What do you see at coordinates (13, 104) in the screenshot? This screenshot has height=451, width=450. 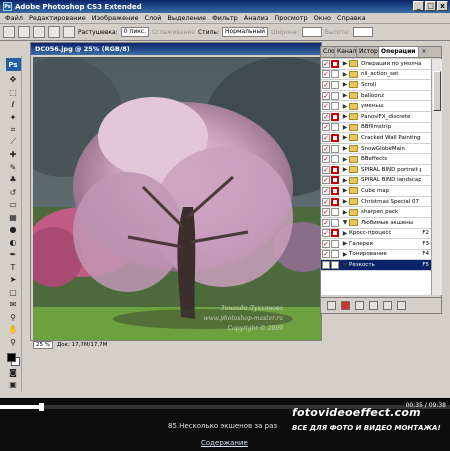 I see `lasso-tool-icon: ℓ` at bounding box center [13, 104].